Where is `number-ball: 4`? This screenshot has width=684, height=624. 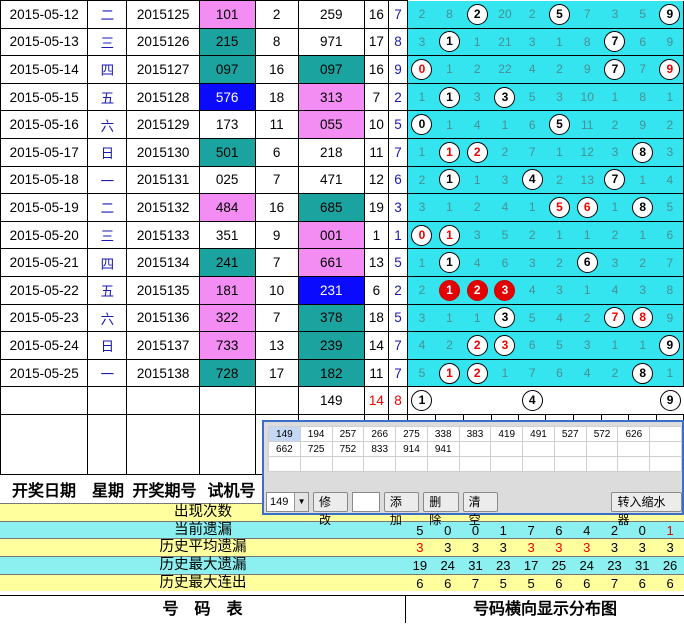 number-ball: 4 is located at coordinates (532, 401).